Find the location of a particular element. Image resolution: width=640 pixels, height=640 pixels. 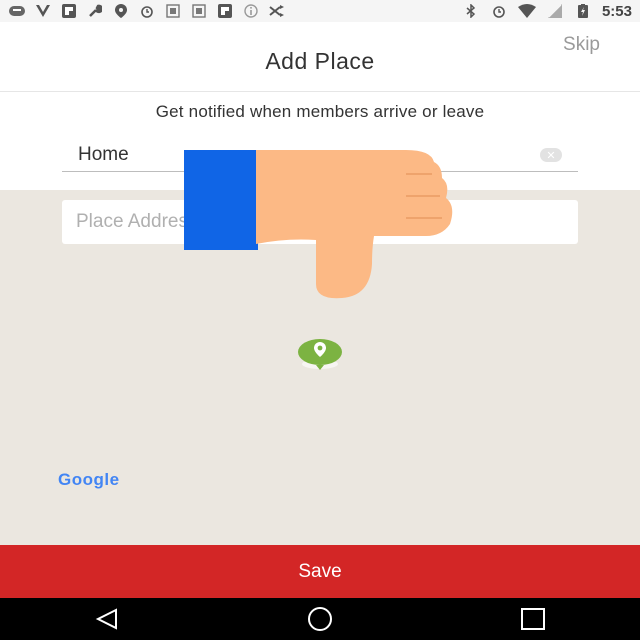

page-title: Add Place is located at coordinates (320, 61).